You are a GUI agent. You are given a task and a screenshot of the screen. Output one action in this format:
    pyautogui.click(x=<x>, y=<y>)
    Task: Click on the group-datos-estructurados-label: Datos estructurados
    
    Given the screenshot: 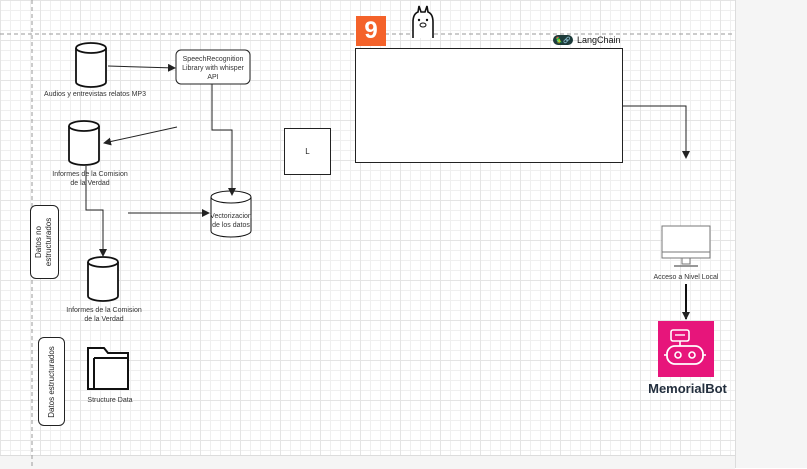 What is the action you would take?
    pyautogui.click(x=51, y=381)
    